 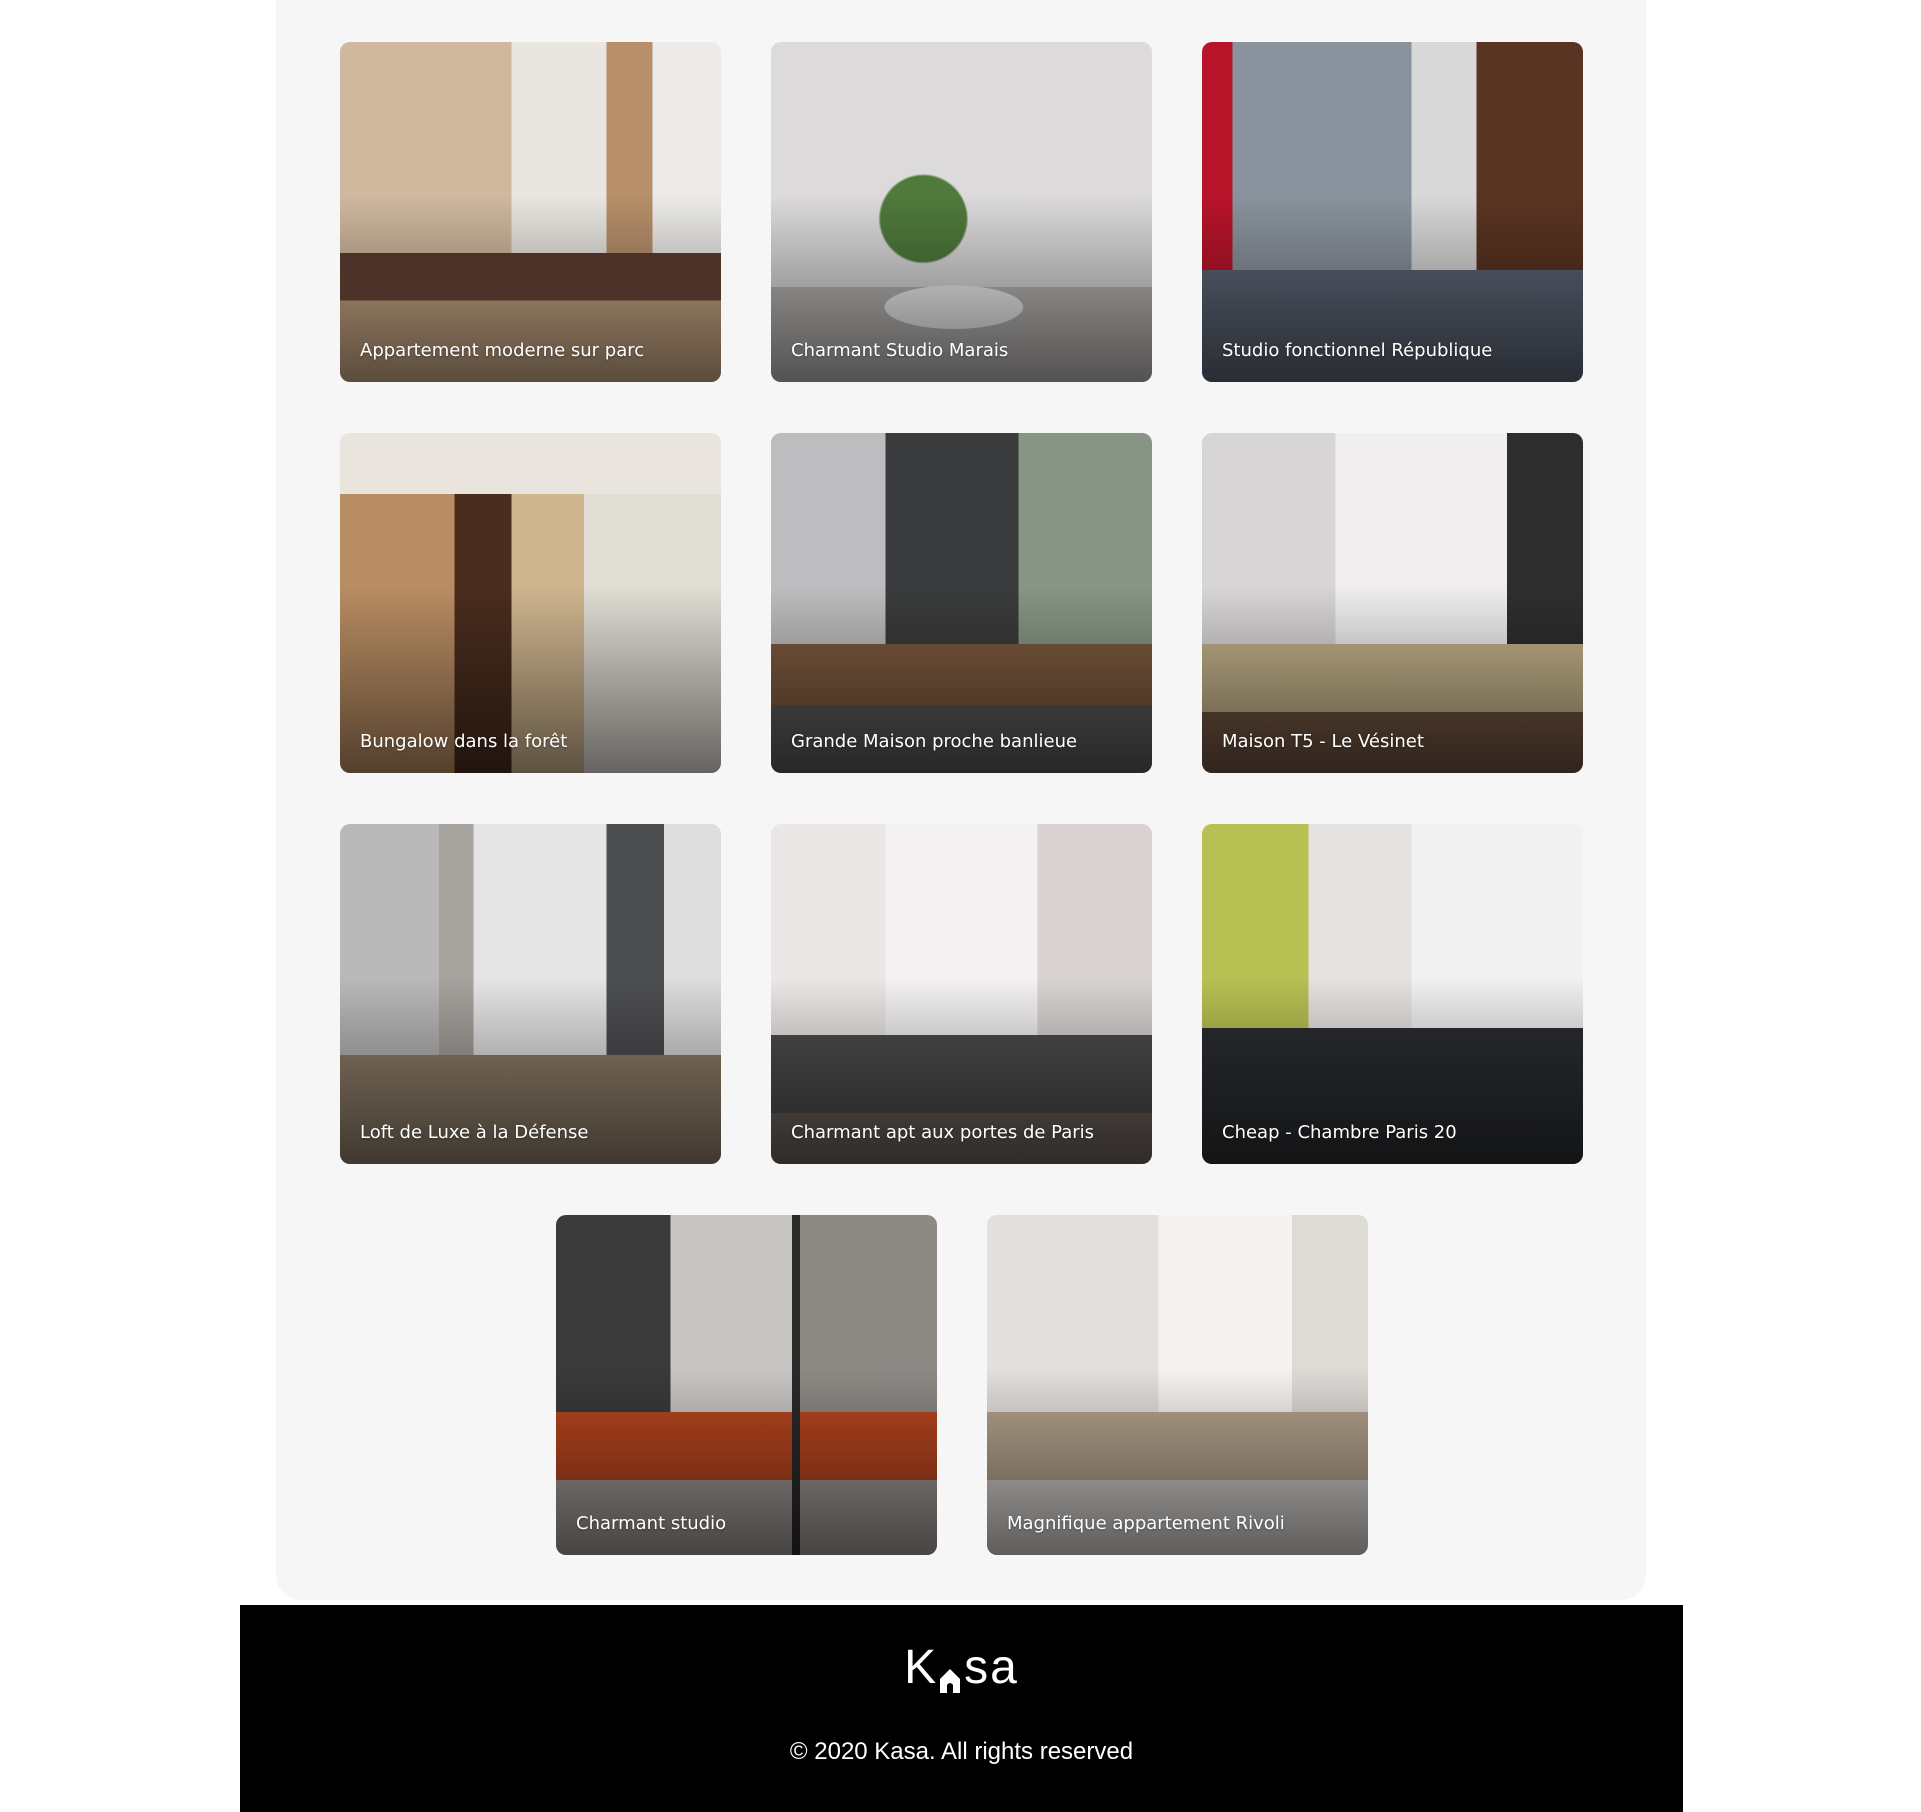 What do you see at coordinates (934, 742) in the screenshot?
I see `card-title: Grande Maison proche banlieue` at bounding box center [934, 742].